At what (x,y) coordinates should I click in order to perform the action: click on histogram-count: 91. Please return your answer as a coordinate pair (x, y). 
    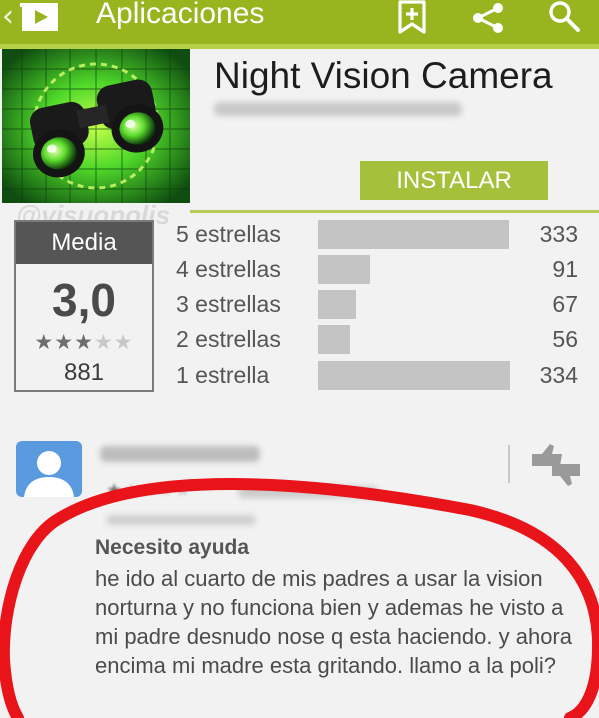
    Looking at the image, I should click on (565, 269).